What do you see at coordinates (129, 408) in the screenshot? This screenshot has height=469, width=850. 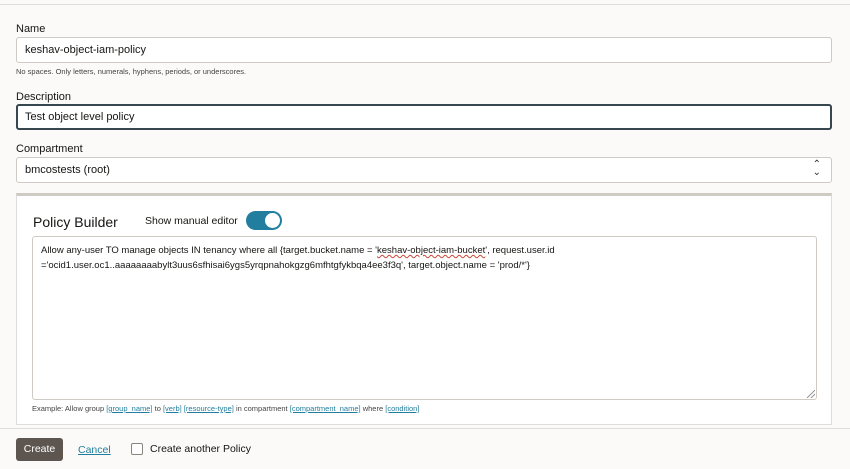 I see `group-name-link: [group_name]` at bounding box center [129, 408].